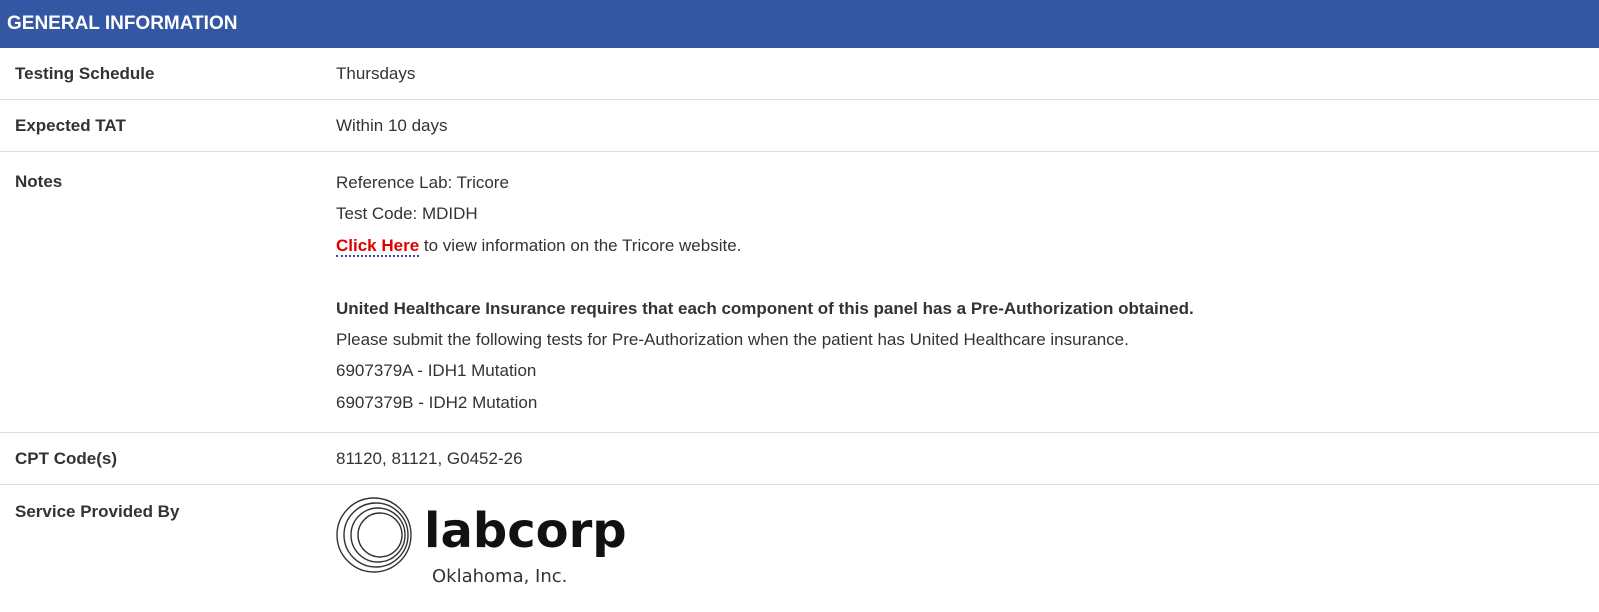 The width and height of the screenshot is (1599, 612). What do you see at coordinates (799, 74) in the screenshot?
I see `row-testing-schedule: Testing Schedule Thursdays` at bounding box center [799, 74].